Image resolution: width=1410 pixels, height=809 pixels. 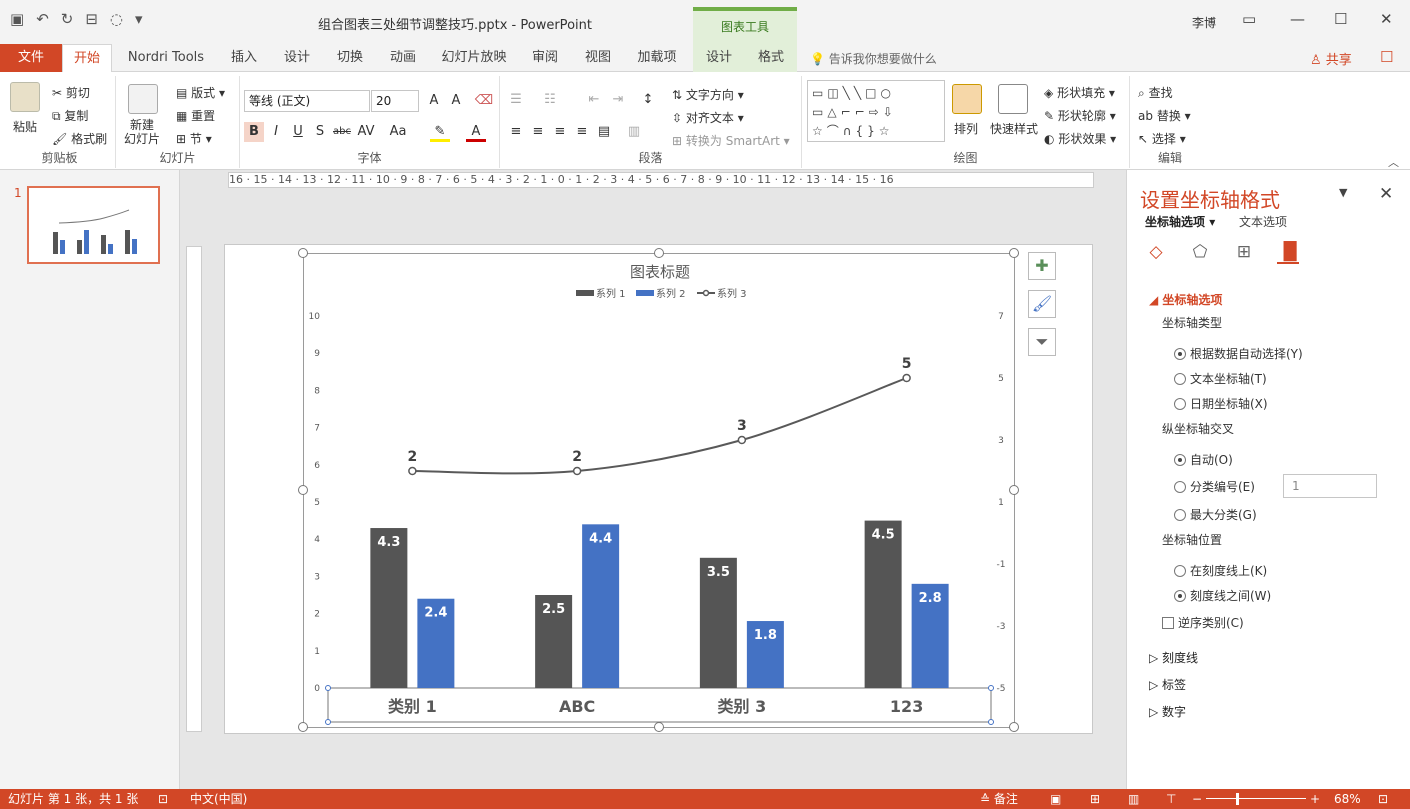 I want to click on convert-smartart-button: ⊞ 转换为 SmartArt ▾, so click(x=731, y=140).